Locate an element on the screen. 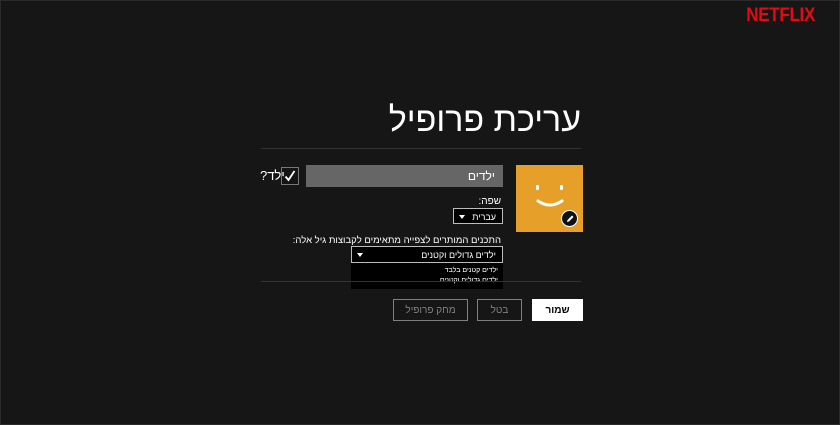 This screenshot has height=425, width=840. edit-avatar-button is located at coordinates (569, 218).